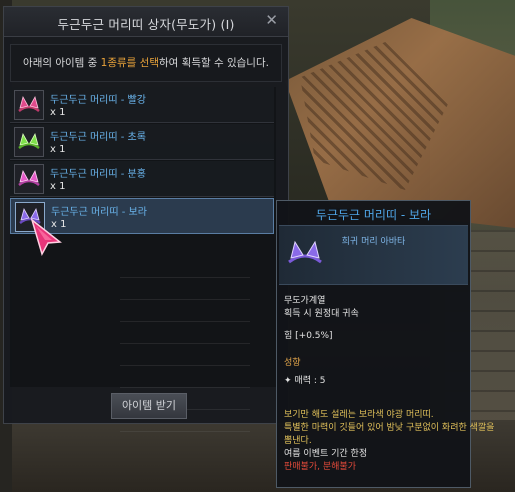 This screenshot has width=515, height=492. What do you see at coordinates (308, 336) in the screenshot?
I see `tooltip-stat: 힘 [+0.5%]` at bounding box center [308, 336].